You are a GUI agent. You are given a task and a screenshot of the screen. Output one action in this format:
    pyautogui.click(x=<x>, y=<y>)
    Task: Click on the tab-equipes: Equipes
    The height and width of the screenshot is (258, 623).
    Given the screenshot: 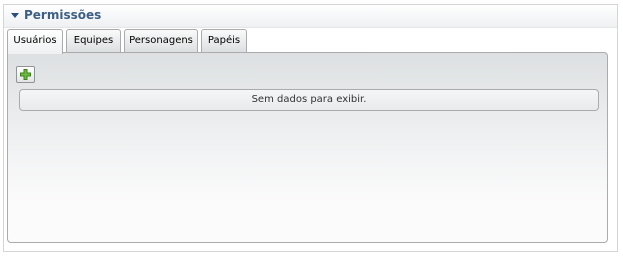 What is the action you would take?
    pyautogui.click(x=93, y=40)
    